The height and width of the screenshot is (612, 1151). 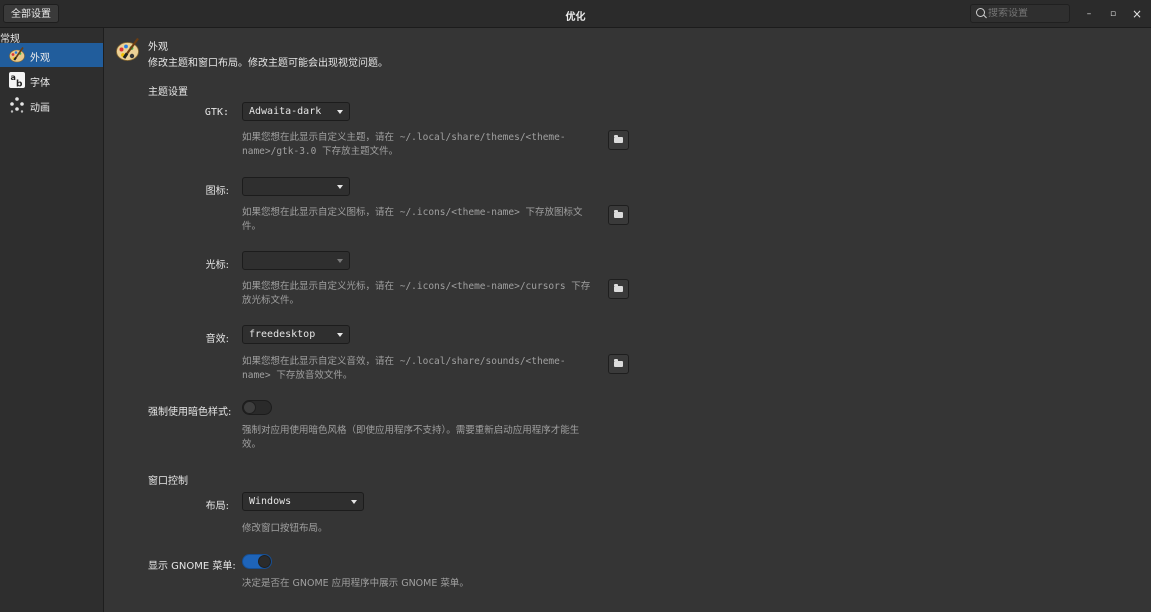 What do you see at coordinates (31, 13) in the screenshot?
I see `all-settings-button: 全部设置` at bounding box center [31, 13].